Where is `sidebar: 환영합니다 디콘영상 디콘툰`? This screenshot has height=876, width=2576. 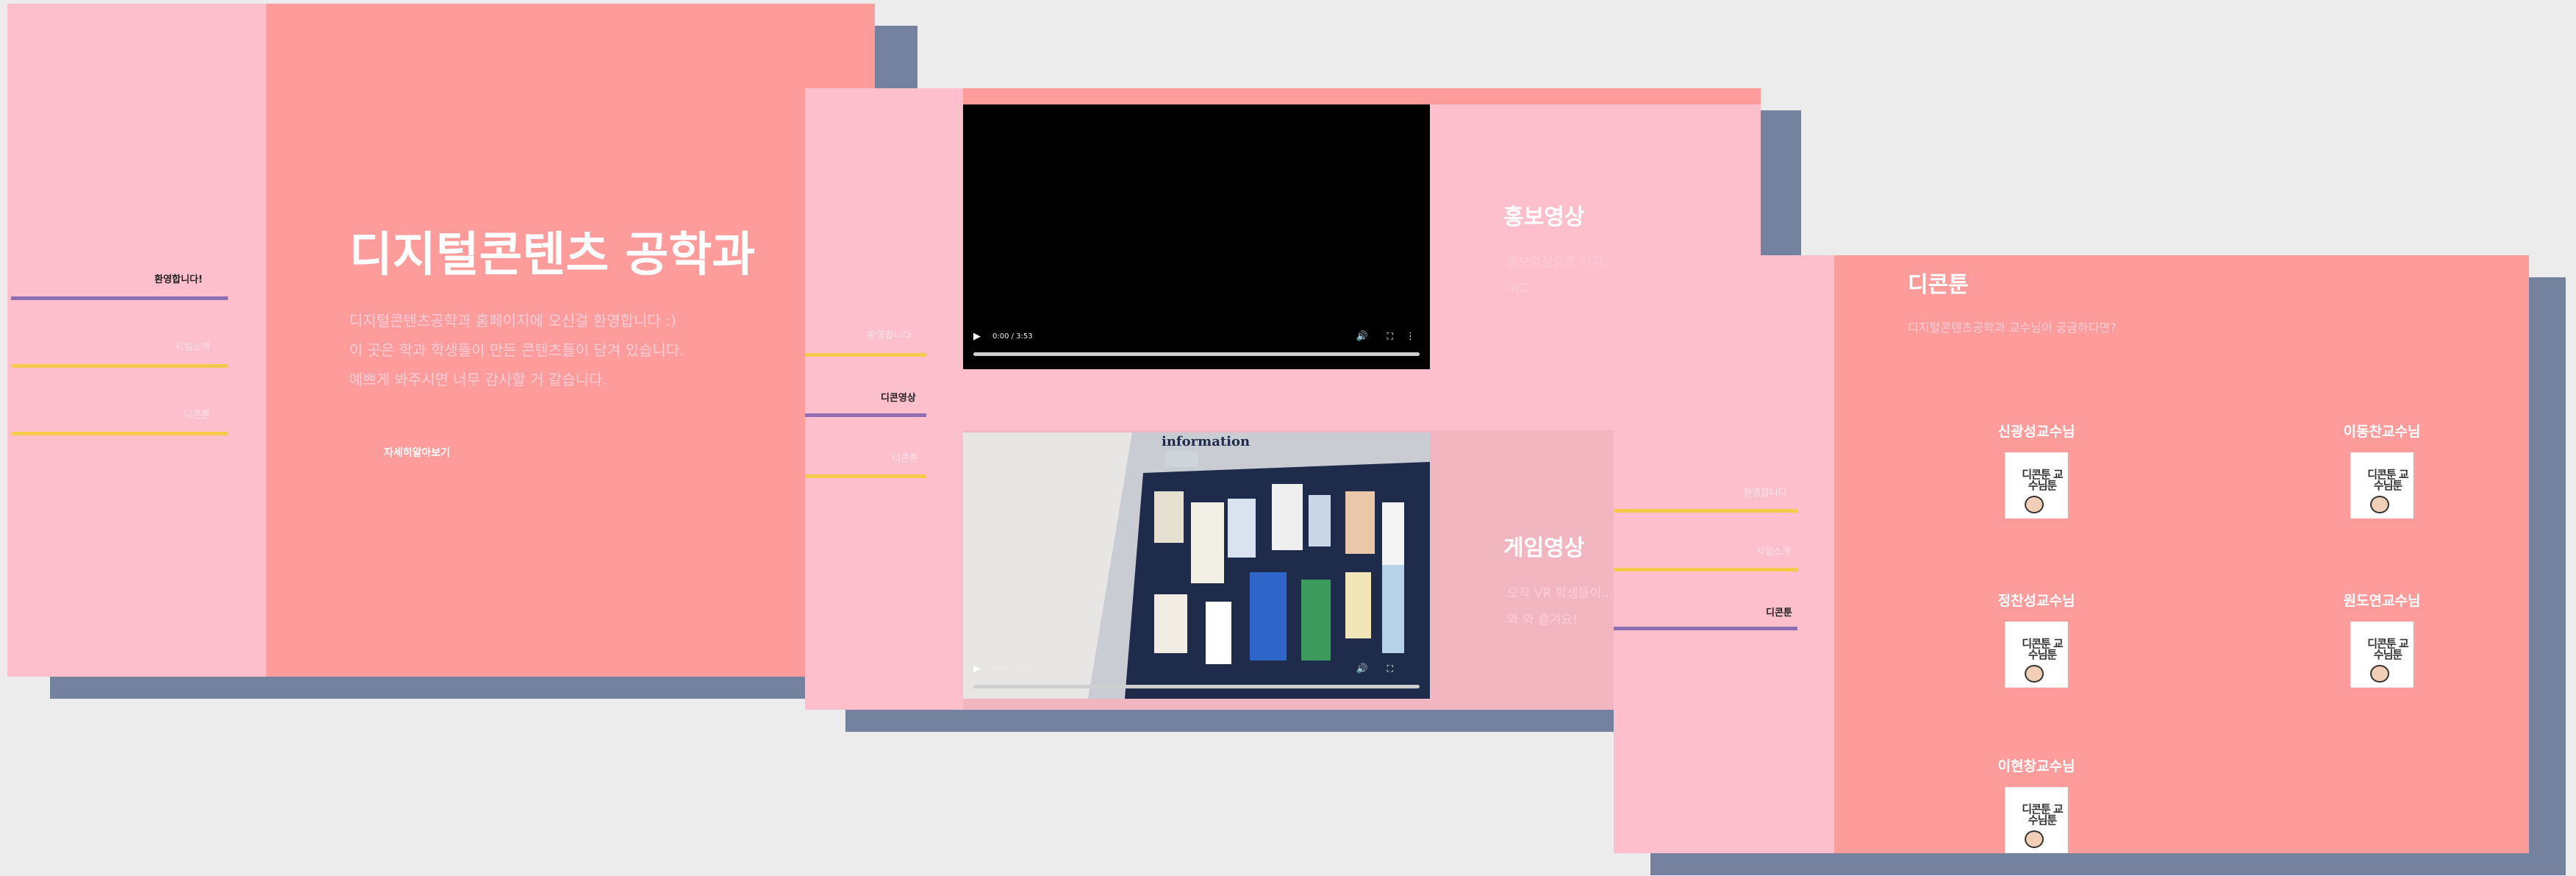 sidebar: 환영합니다 디콘영상 디콘툰 is located at coordinates (884, 399).